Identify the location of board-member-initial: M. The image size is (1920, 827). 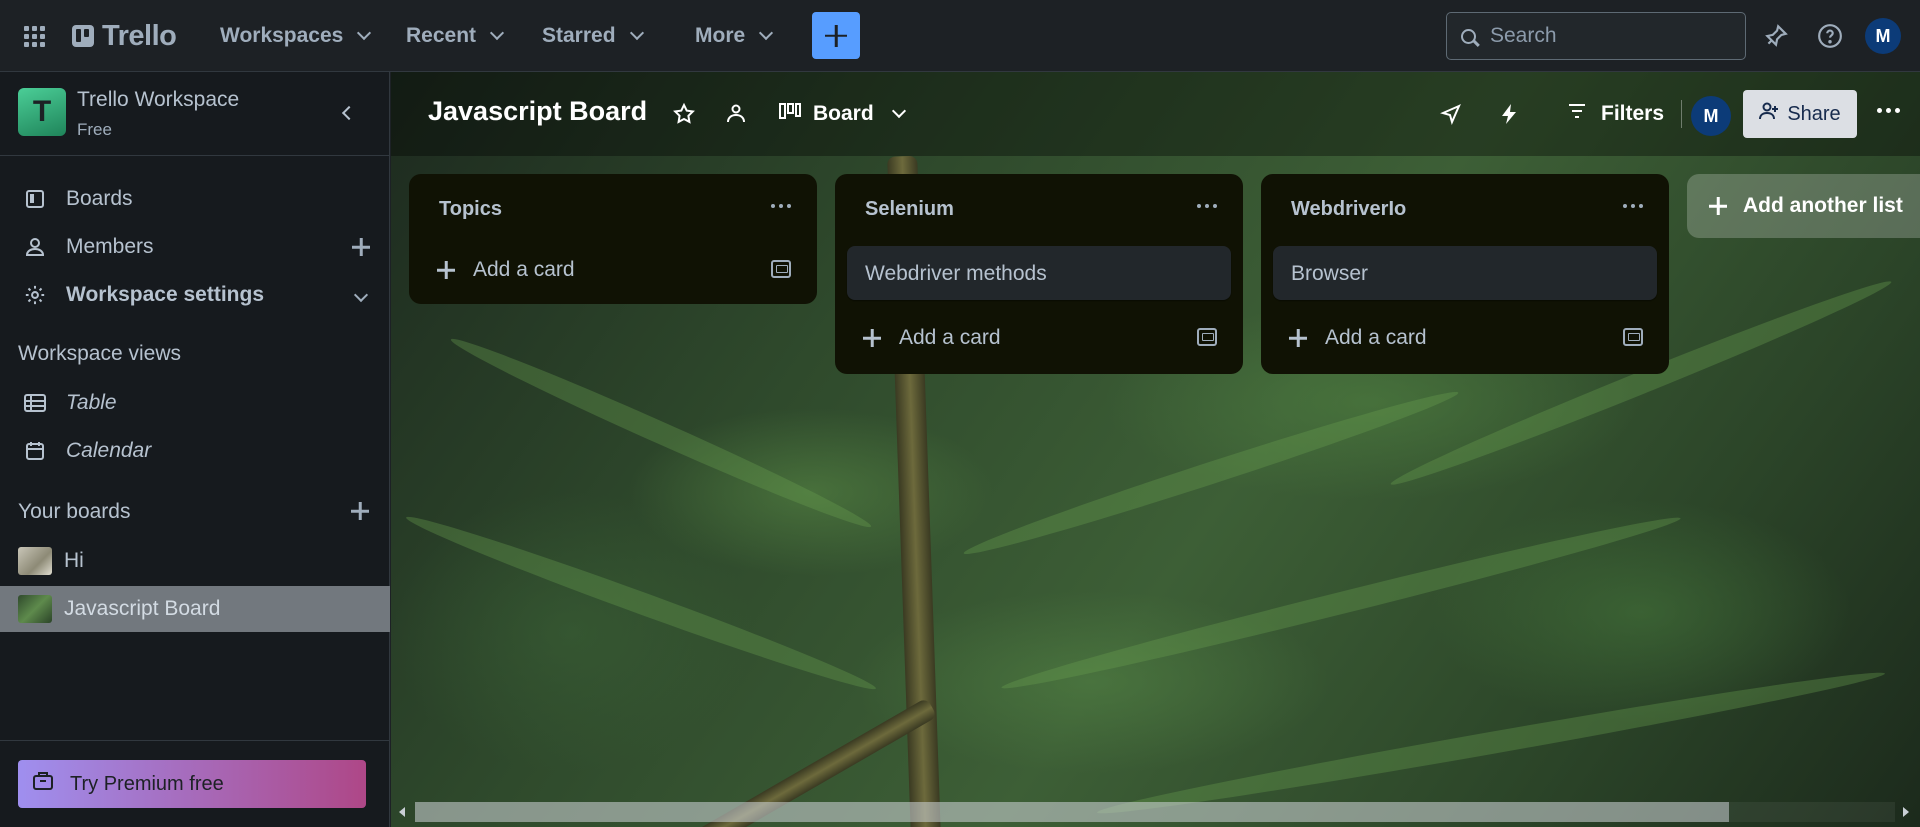
(1711, 115).